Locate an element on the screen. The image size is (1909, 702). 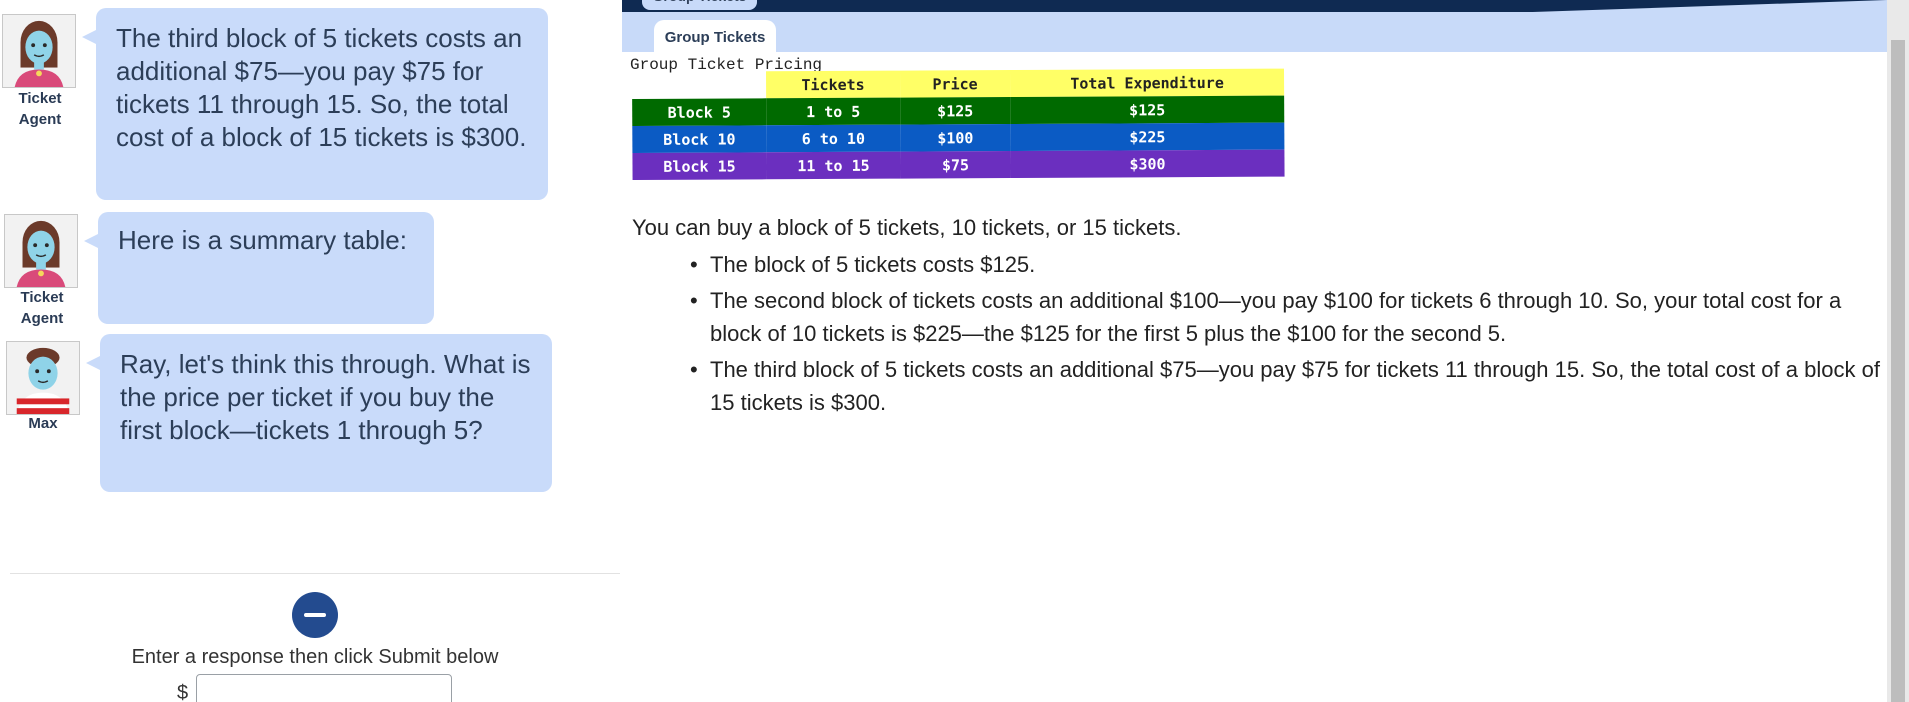
table-row: Block 15 11 to 15 $75 $300 is located at coordinates (958, 164).